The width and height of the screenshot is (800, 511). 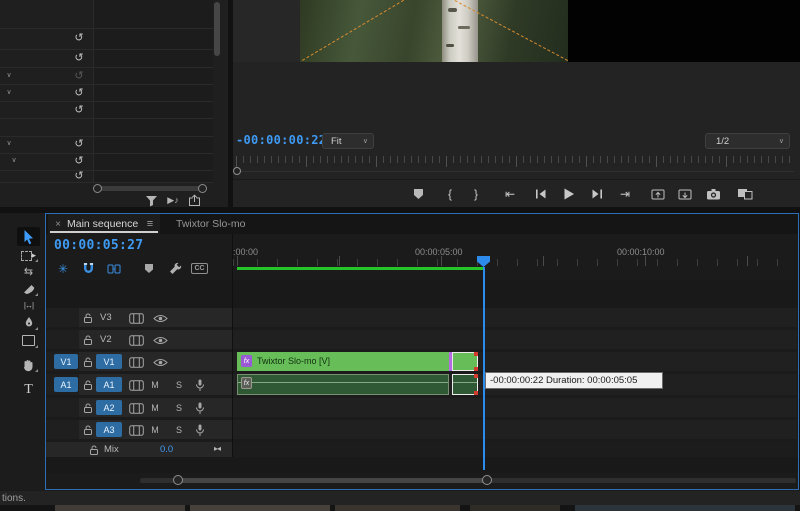 What do you see at coordinates (28, 254) in the screenshot?
I see `track-select-forward-tool: ▸` at bounding box center [28, 254].